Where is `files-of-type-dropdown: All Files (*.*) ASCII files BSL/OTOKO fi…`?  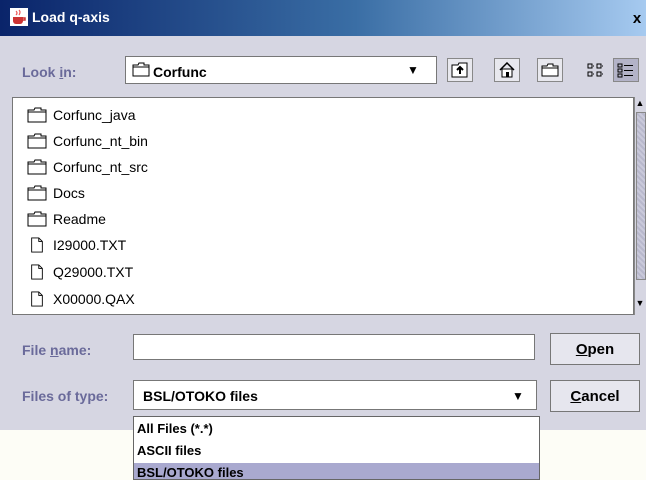 files-of-type-dropdown: All Files (*.*) ASCII files BSL/OTOKO fi… is located at coordinates (336, 448).